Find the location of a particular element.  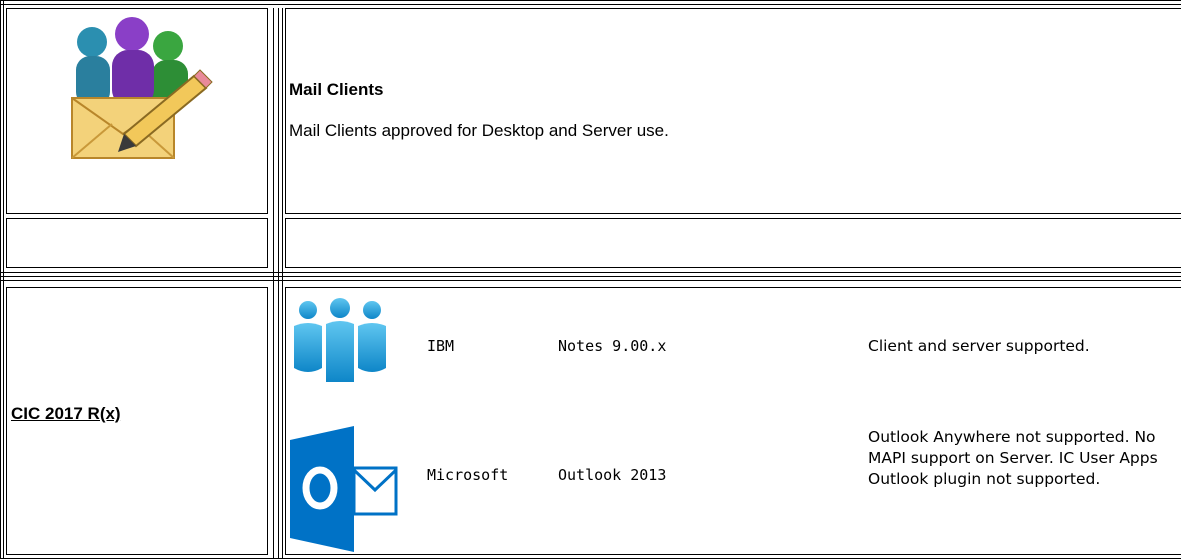

mail-users-icon is located at coordinates (142, 88).